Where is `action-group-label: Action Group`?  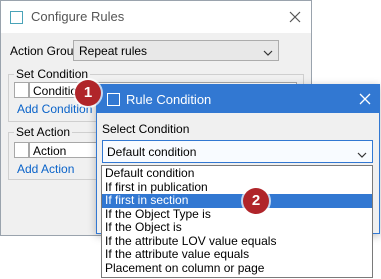
action-group-label: Action Group is located at coordinates (45, 51).